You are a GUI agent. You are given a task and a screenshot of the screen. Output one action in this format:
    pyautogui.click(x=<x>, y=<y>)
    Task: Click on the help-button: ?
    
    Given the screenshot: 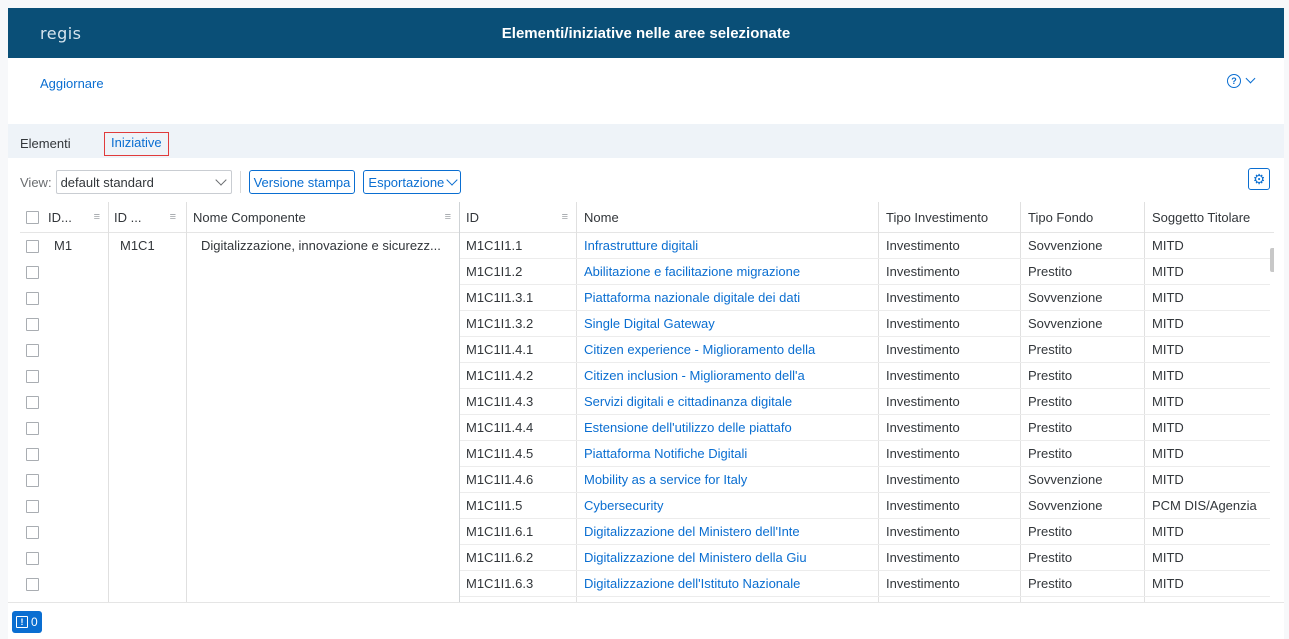 What is the action you would take?
    pyautogui.click(x=1241, y=80)
    